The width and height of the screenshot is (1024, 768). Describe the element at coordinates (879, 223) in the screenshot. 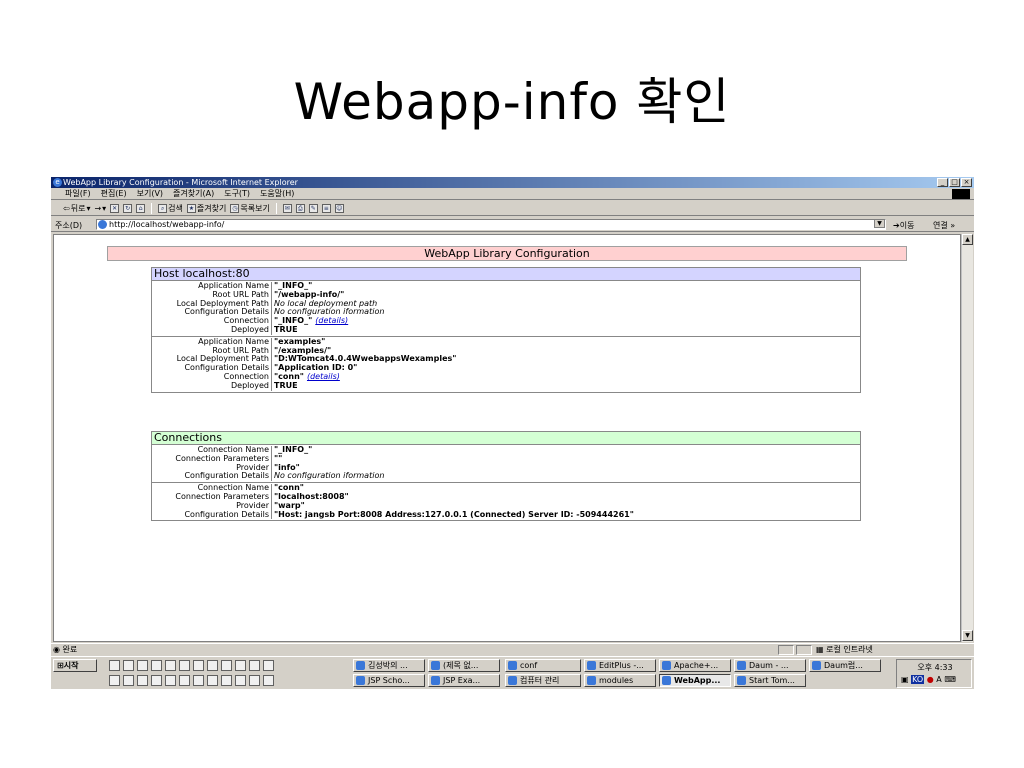

I see `address-dropdown-icon: ▼` at that location.